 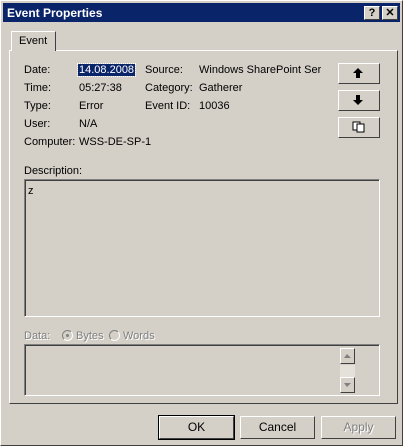 What do you see at coordinates (202, 370) in the screenshot?
I see `data-textarea` at bounding box center [202, 370].